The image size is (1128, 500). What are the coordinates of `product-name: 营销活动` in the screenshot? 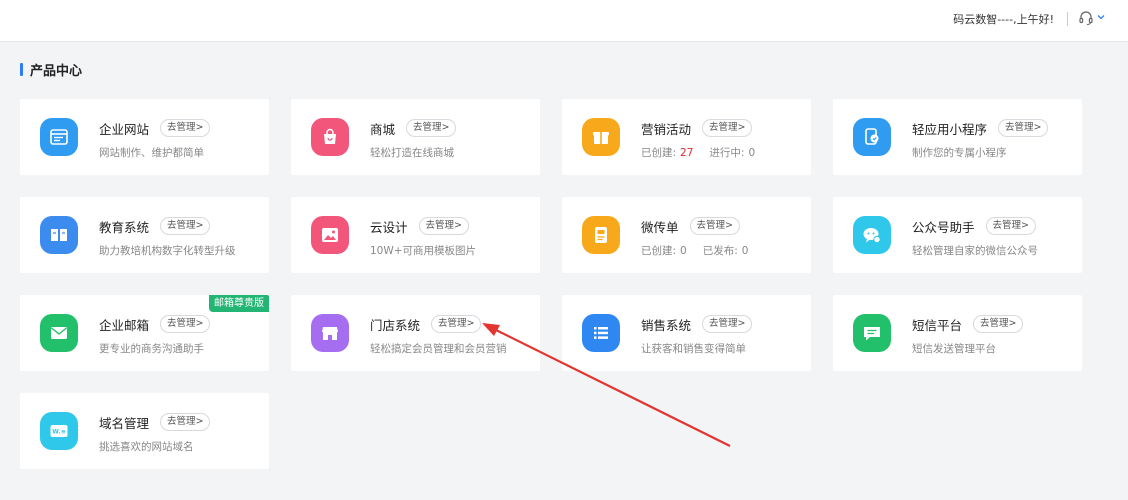 It's located at (666, 129).